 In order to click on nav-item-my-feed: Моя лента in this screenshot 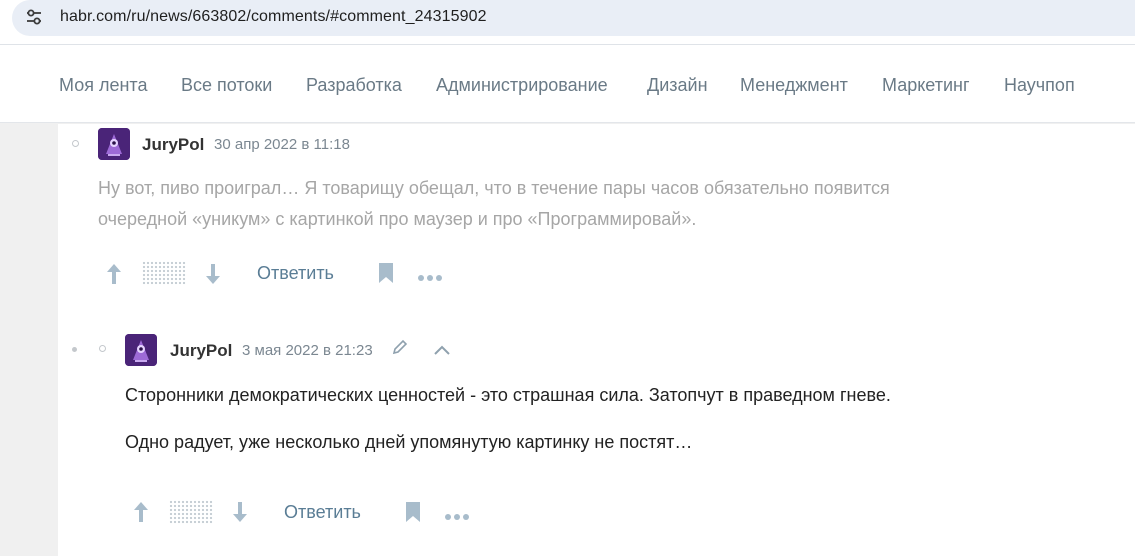, I will do `click(103, 85)`.